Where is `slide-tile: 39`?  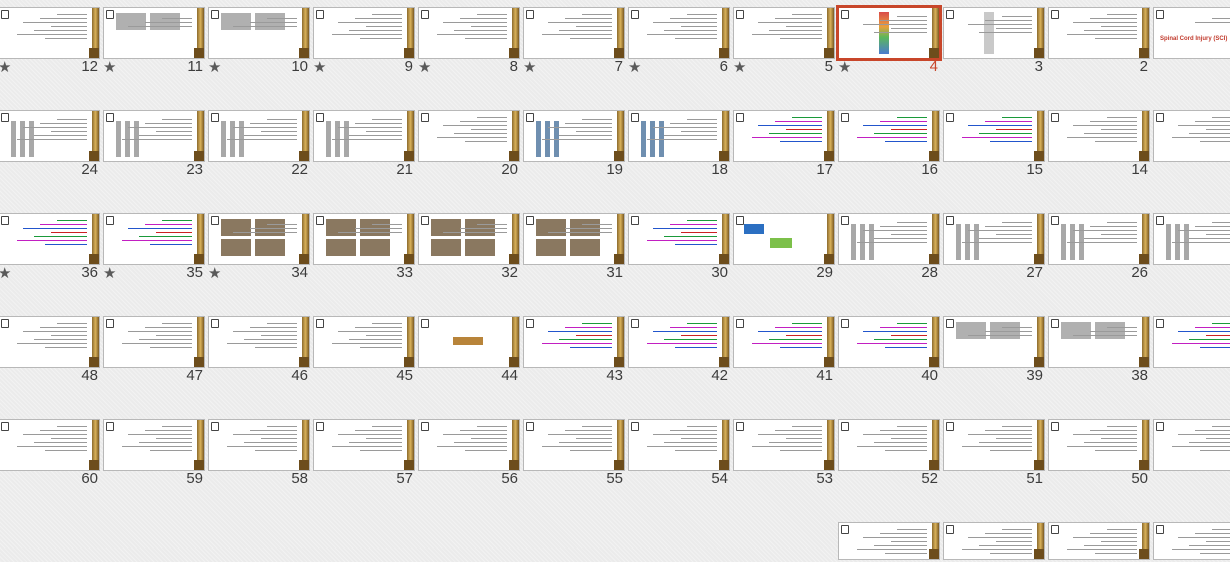
slide-tile: 39 is located at coordinates (995, 351).